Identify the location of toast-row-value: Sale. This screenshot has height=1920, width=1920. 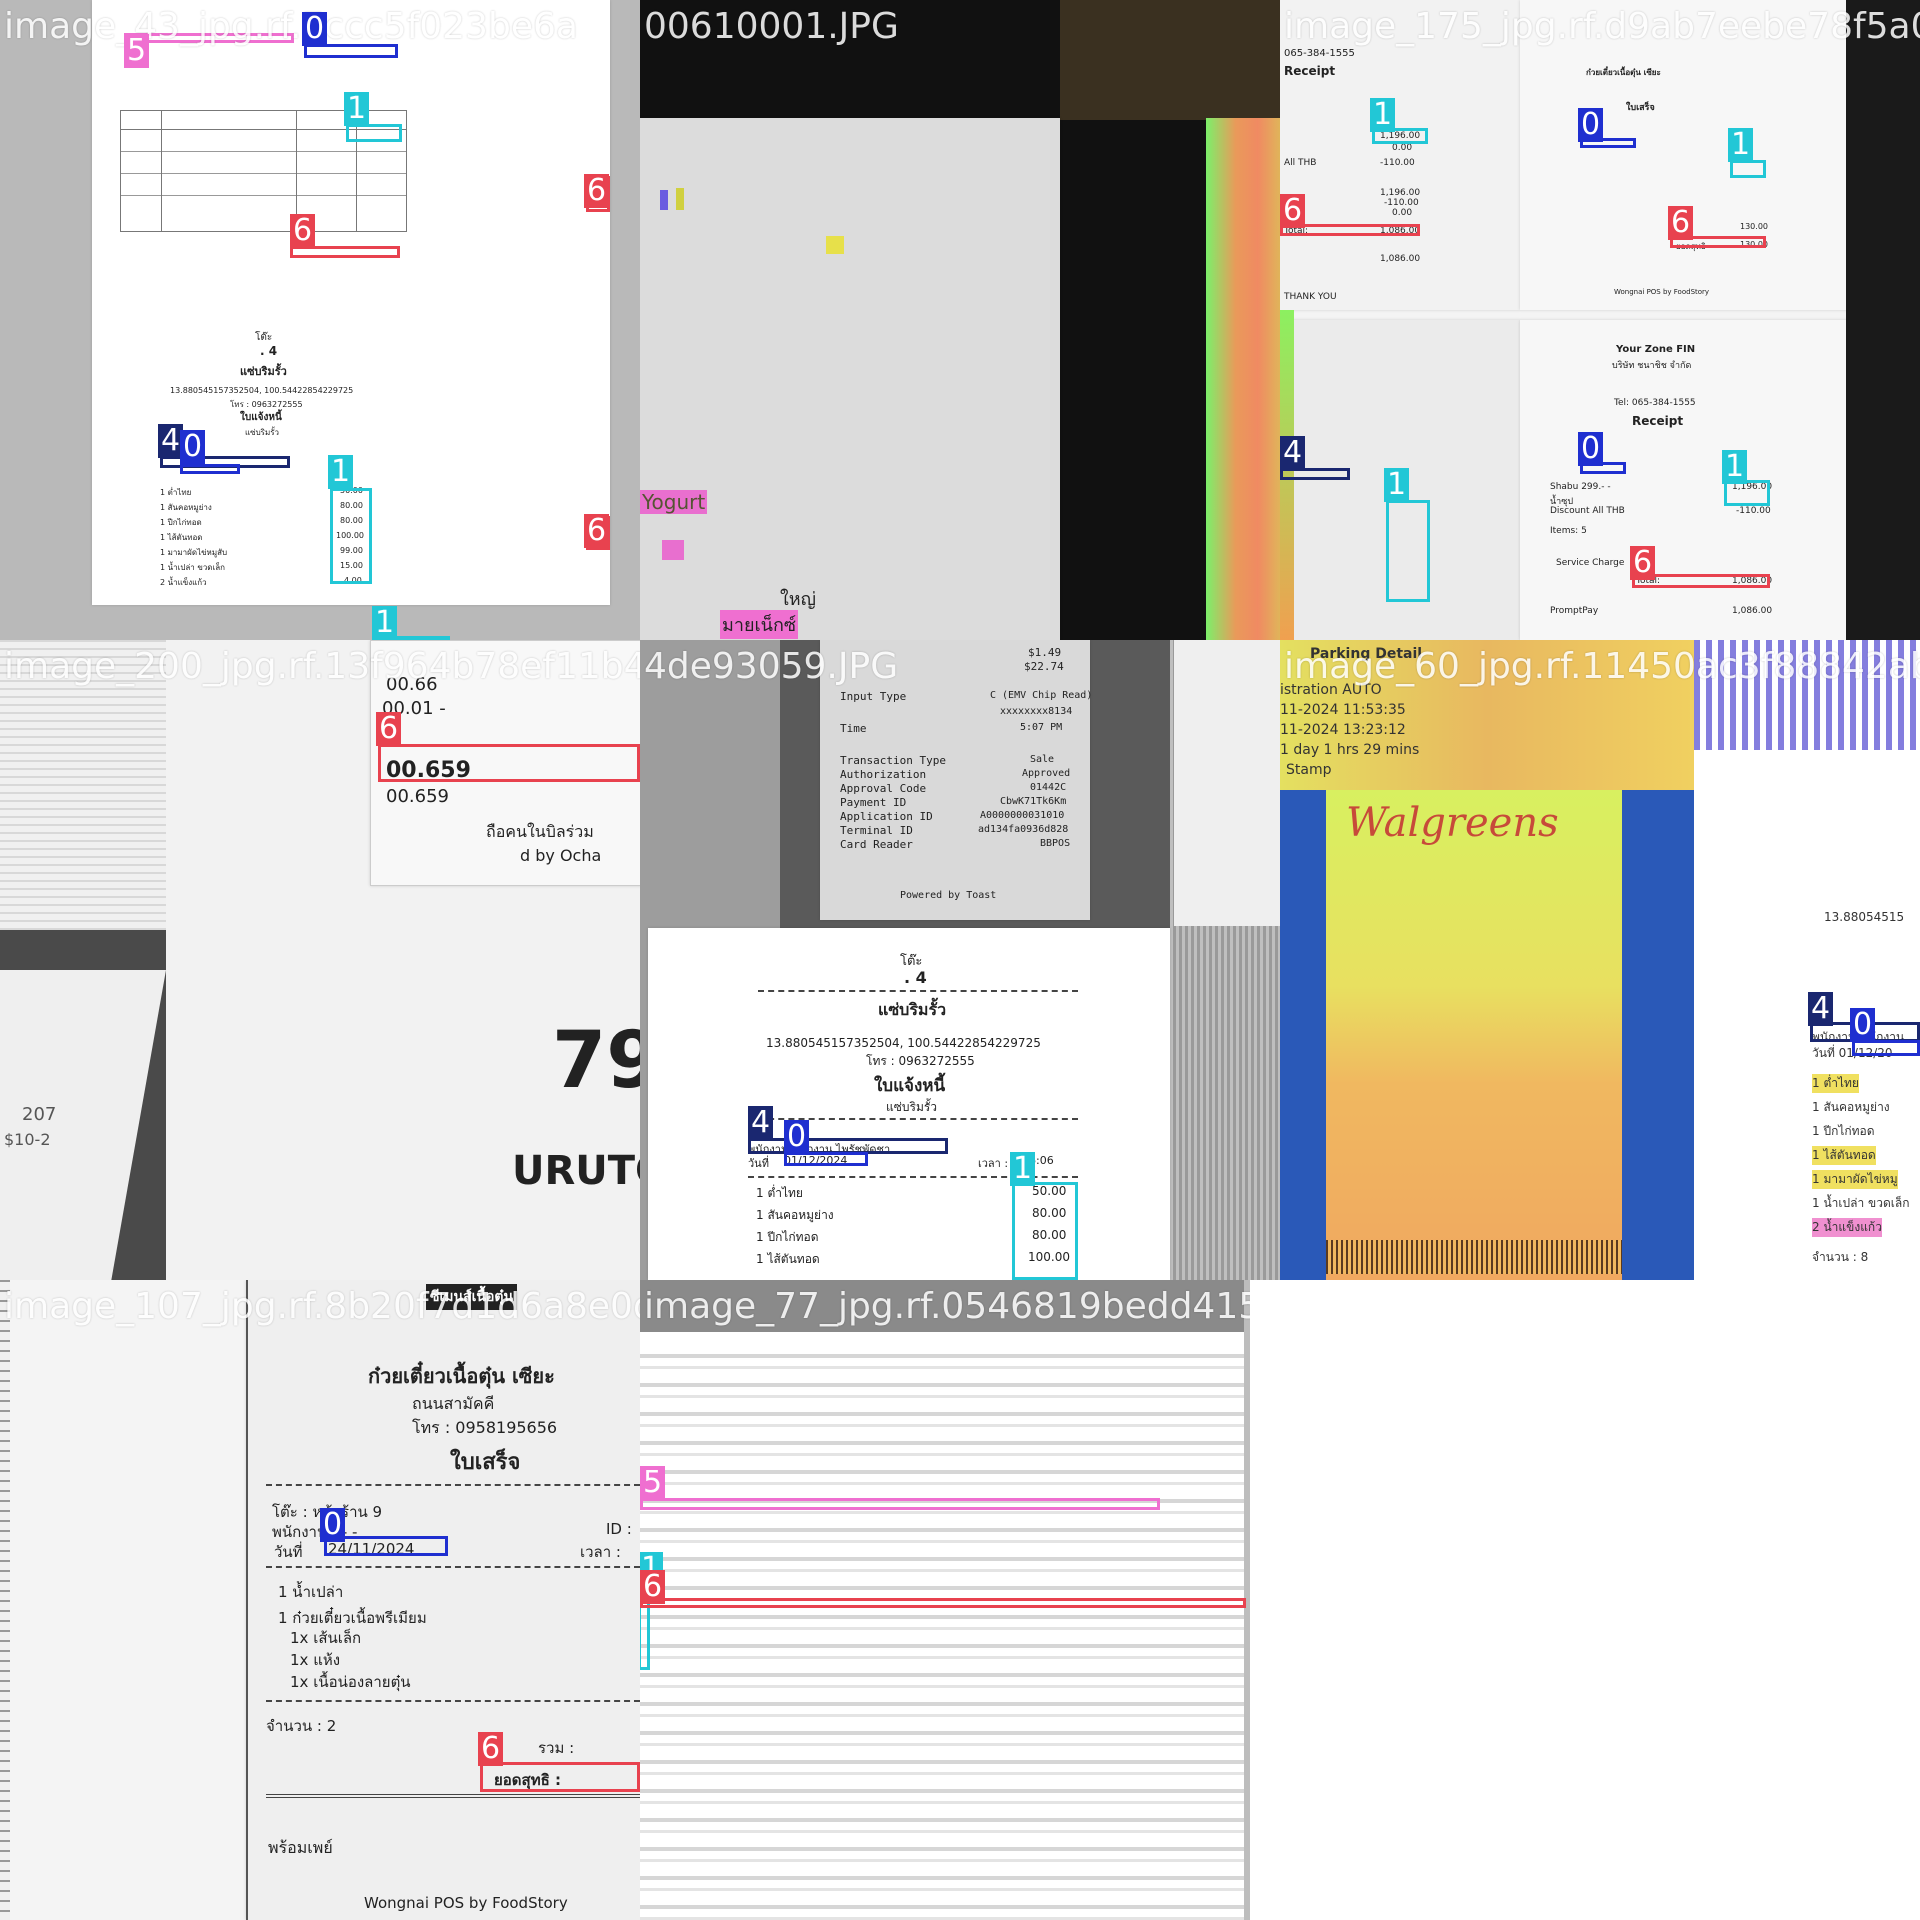
(1042, 759).